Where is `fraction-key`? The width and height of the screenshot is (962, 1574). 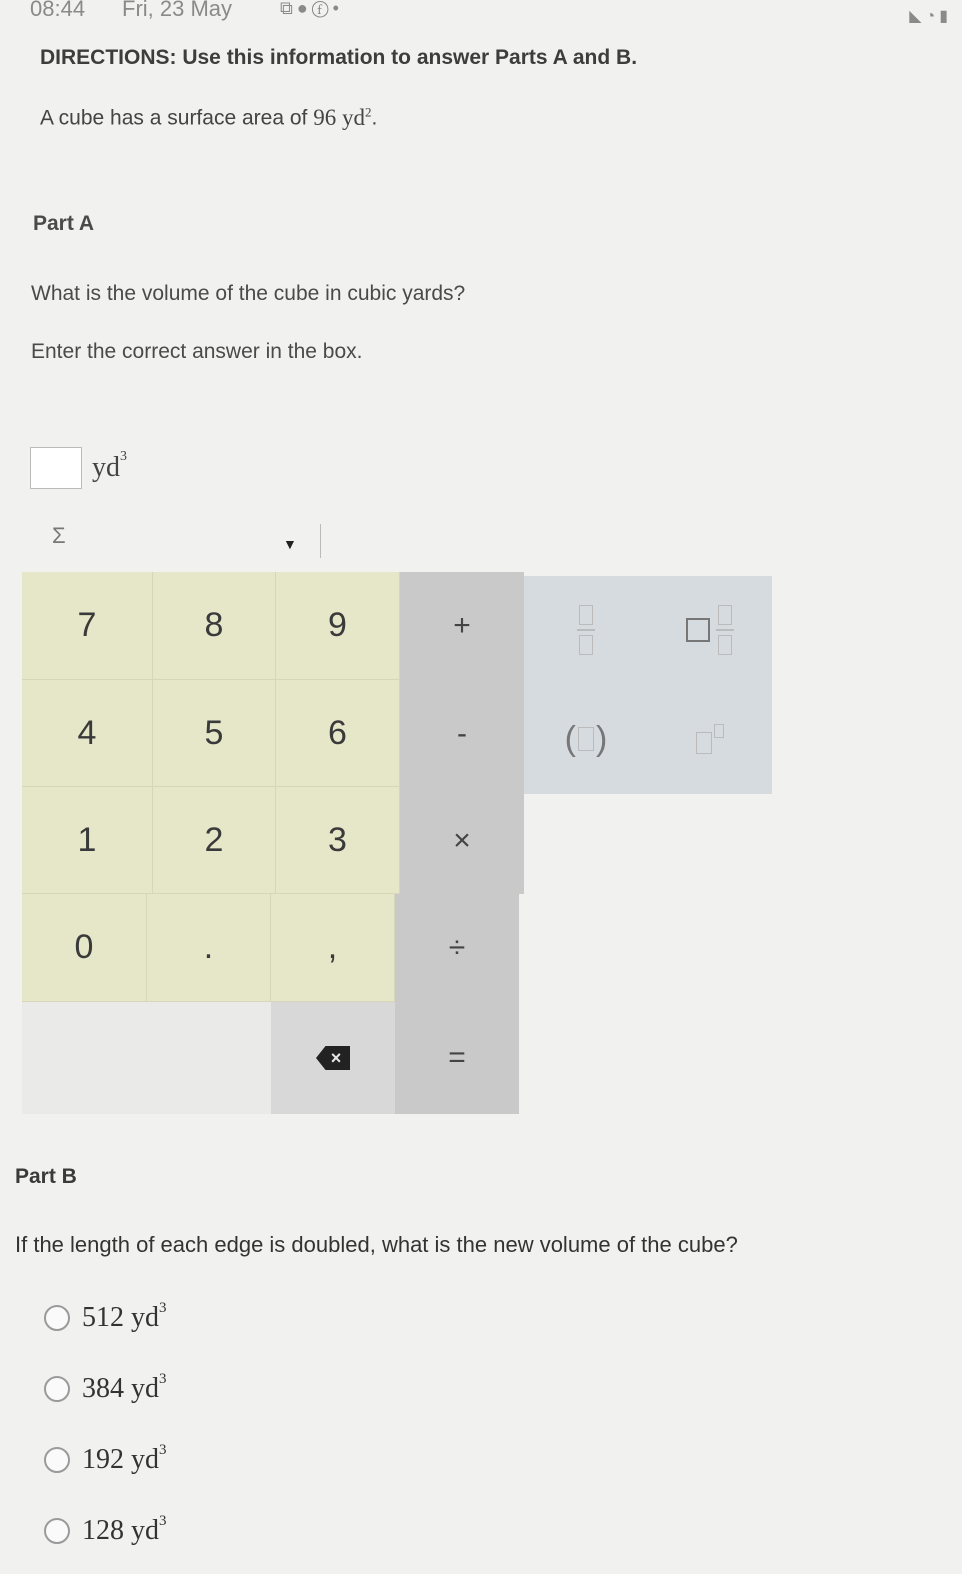
fraction-key is located at coordinates (586, 630).